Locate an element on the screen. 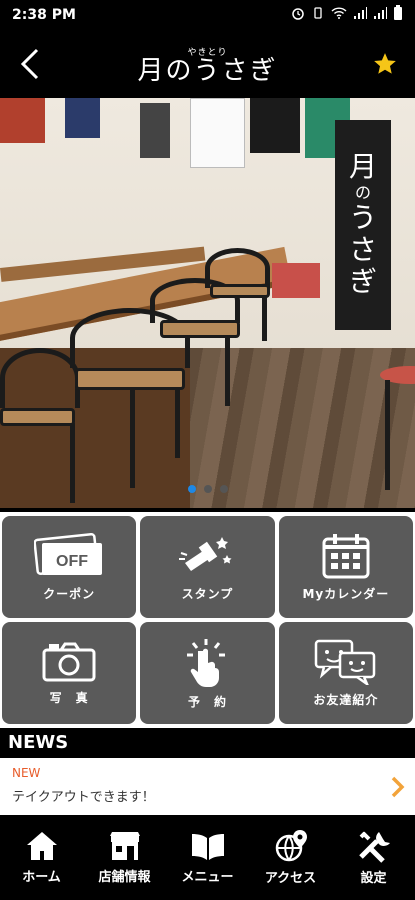 The width and height of the screenshot is (415, 900). chat-icon is located at coordinates (345, 662).